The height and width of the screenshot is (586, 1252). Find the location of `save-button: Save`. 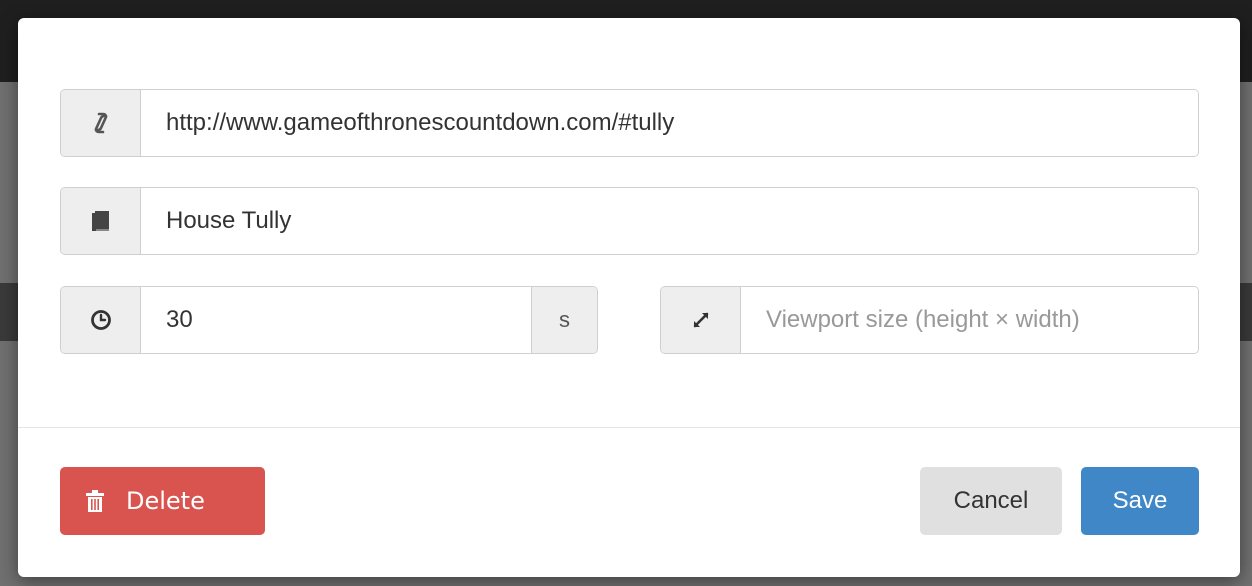

save-button: Save is located at coordinates (1140, 501).